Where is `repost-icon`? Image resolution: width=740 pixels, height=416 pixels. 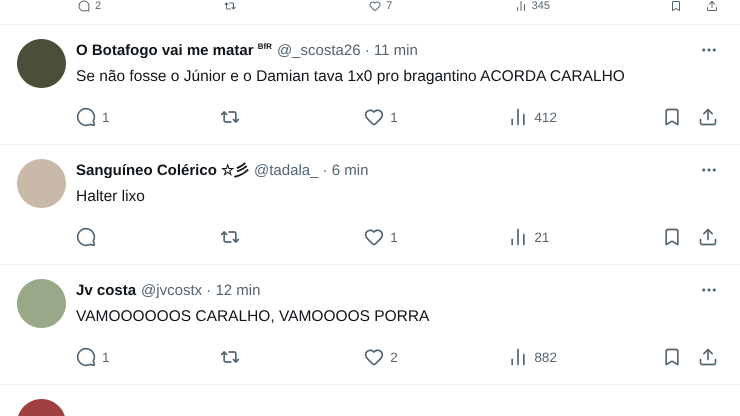 repost-icon is located at coordinates (230, 6).